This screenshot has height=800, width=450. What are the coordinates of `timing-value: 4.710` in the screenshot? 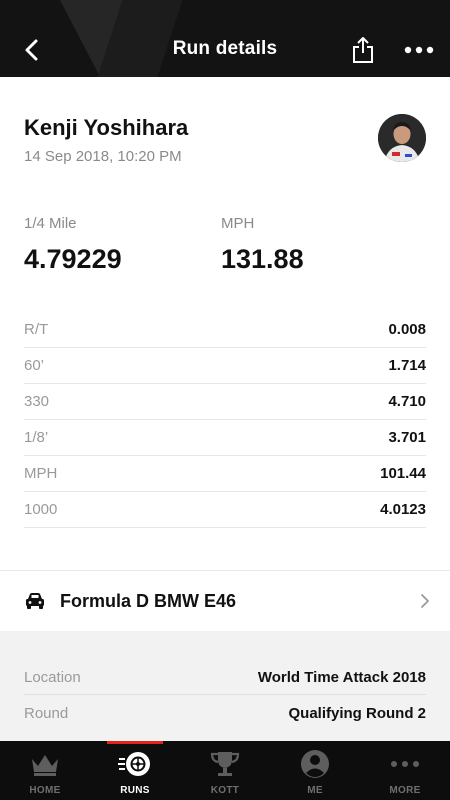 It's located at (407, 401).